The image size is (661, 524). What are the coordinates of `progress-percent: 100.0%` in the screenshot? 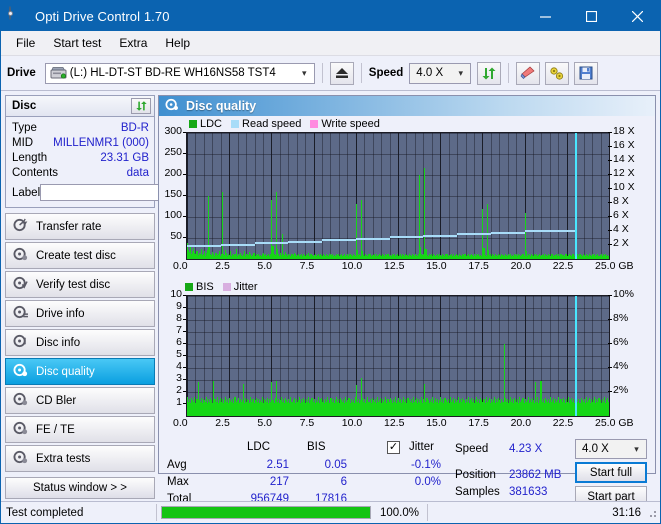 It's located at (400, 512).